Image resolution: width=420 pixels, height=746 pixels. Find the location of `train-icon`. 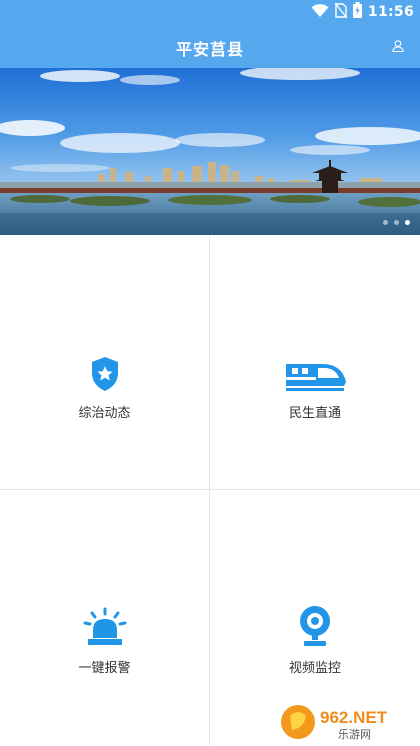

train-icon is located at coordinates (314, 377).